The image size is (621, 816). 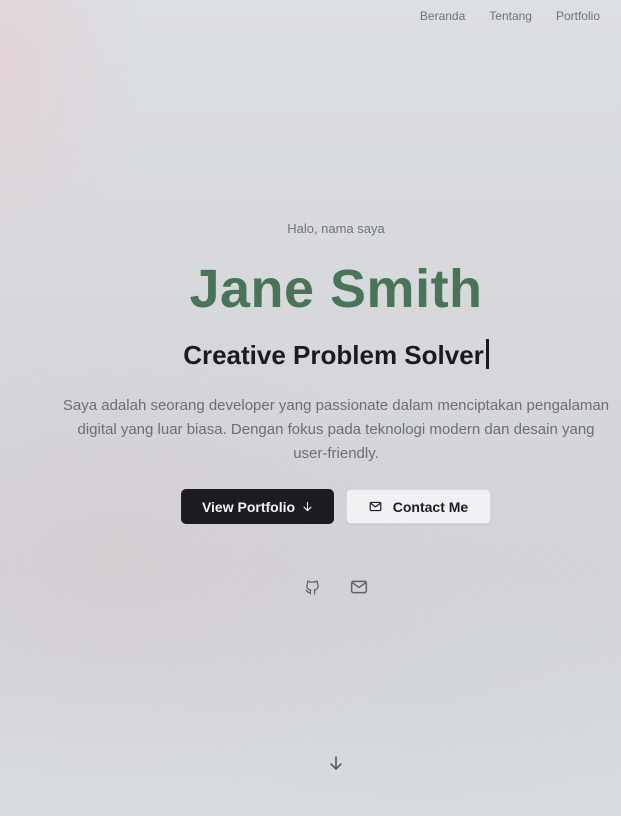 What do you see at coordinates (578, 16) in the screenshot?
I see `nav-link-portfolio: Portfolio` at bounding box center [578, 16].